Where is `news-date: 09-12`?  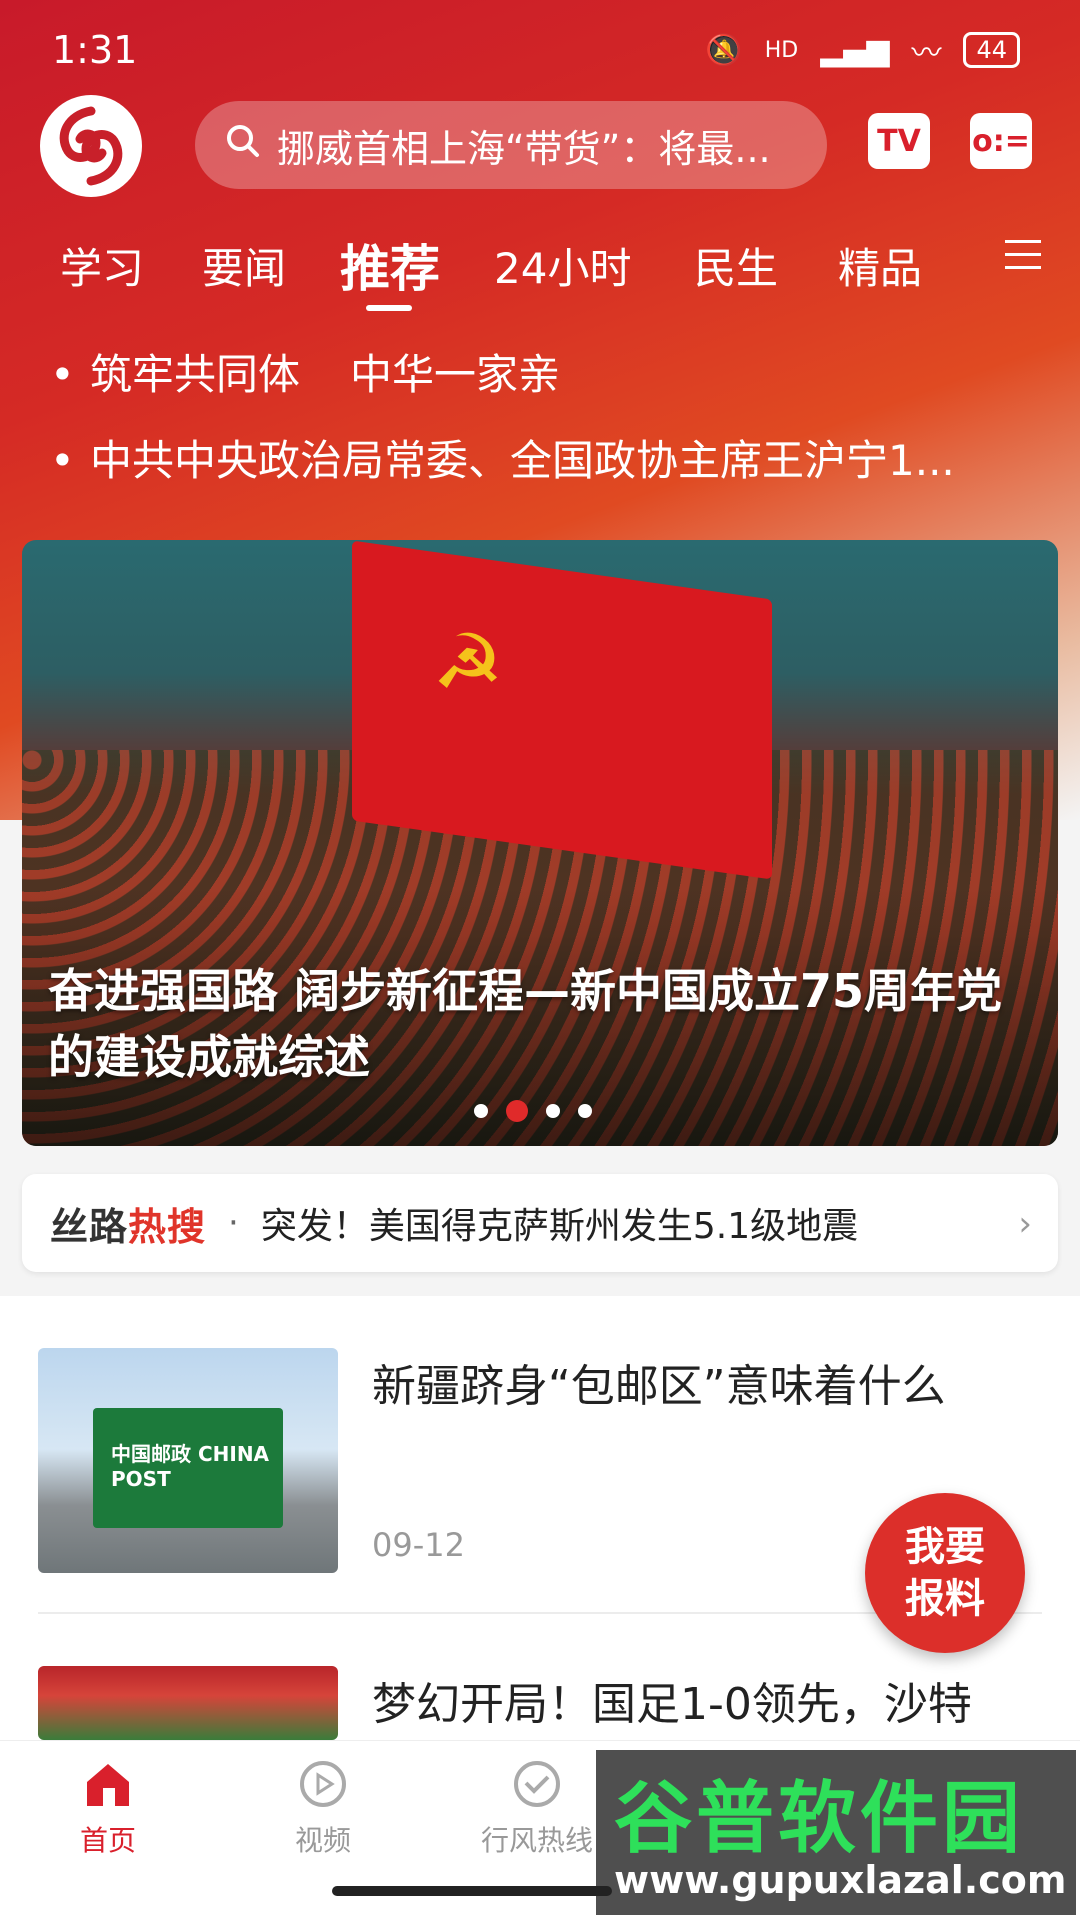
news-date: 09-12 is located at coordinates (418, 1545).